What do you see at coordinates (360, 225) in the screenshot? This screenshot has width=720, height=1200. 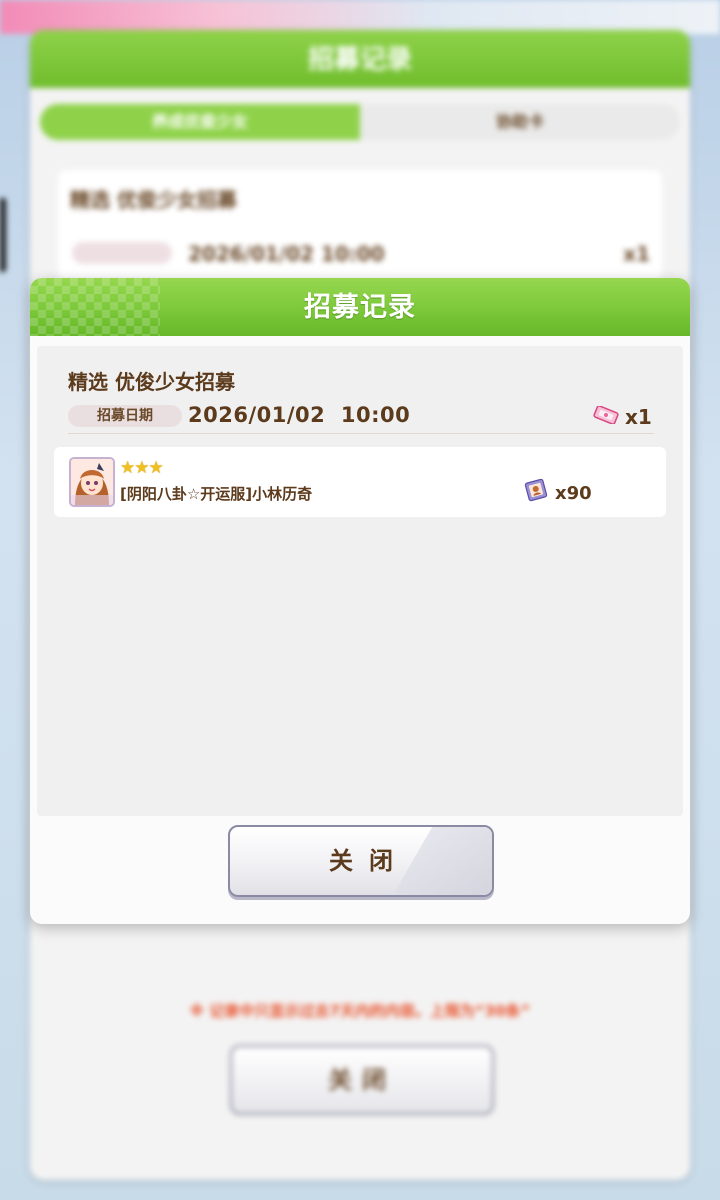 I see `background-record-card: 精选 优俊少女招募 2026/01/02 10:00 x1` at bounding box center [360, 225].